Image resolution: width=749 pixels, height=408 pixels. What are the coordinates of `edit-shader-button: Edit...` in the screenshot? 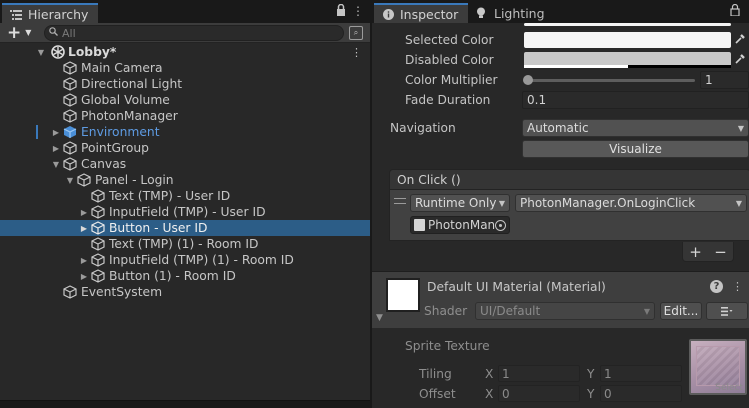 It's located at (681, 311).